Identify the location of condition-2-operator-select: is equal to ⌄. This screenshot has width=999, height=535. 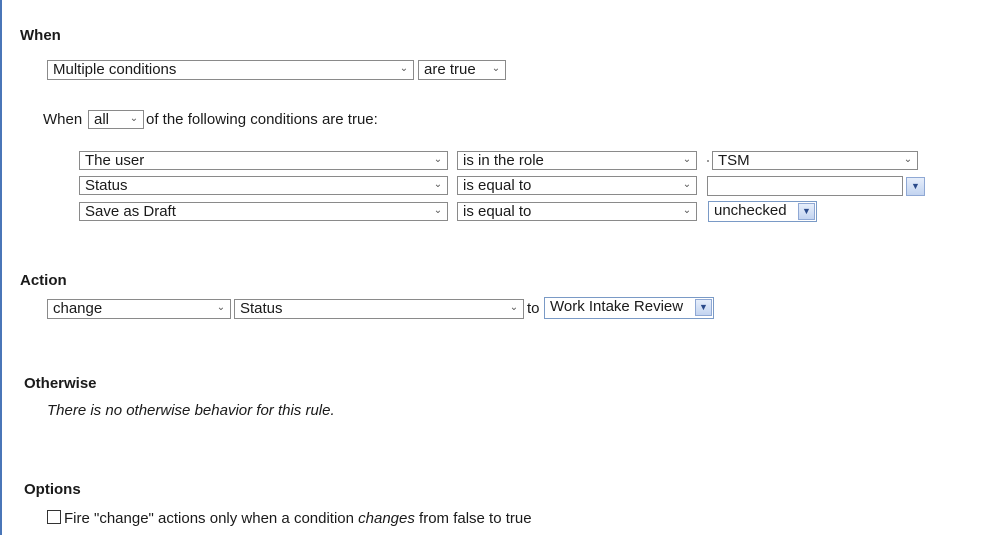
(577, 185).